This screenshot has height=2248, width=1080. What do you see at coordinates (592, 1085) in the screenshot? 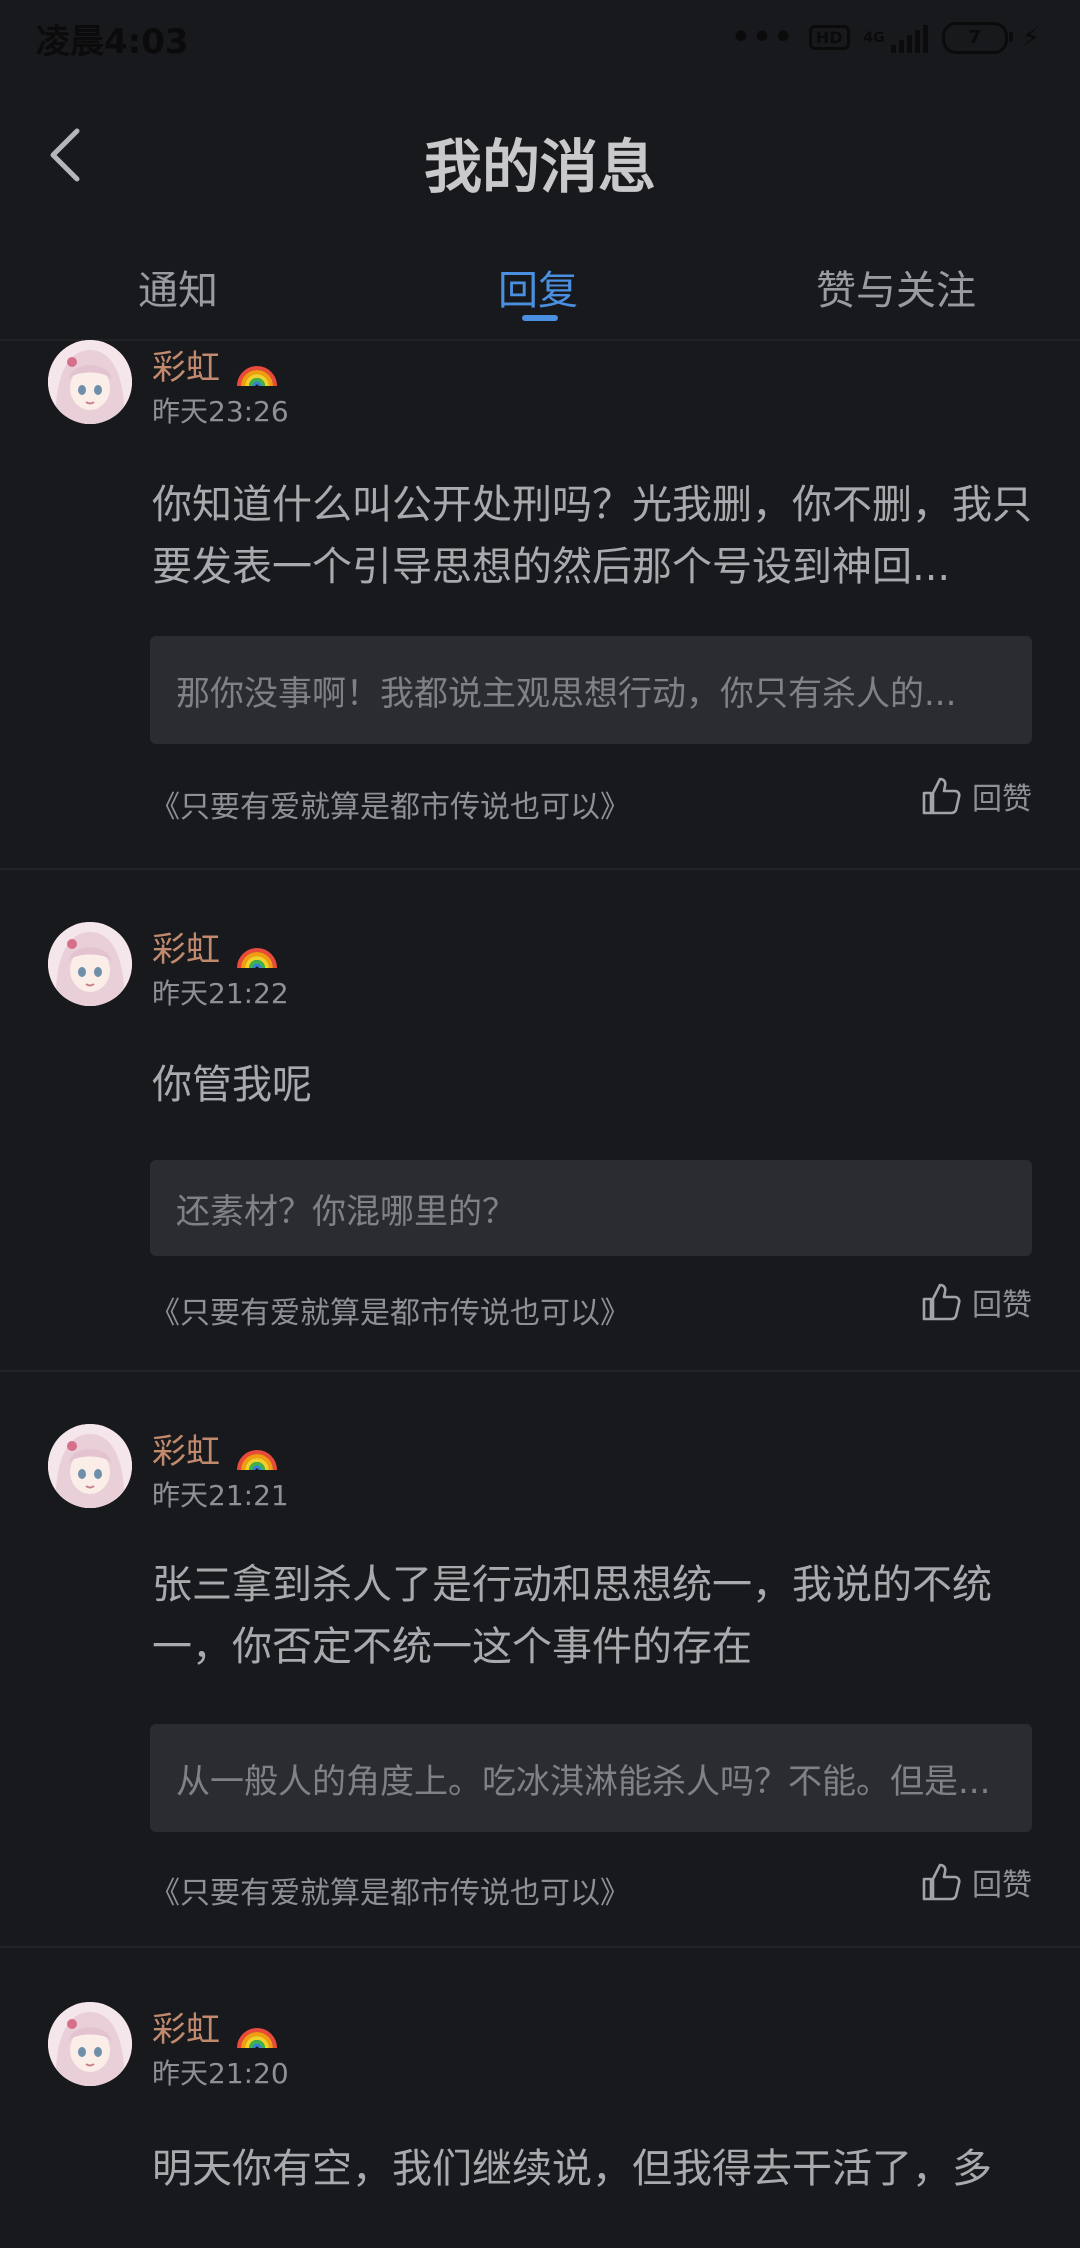
I see `reply-content: 你管我呢` at bounding box center [592, 1085].